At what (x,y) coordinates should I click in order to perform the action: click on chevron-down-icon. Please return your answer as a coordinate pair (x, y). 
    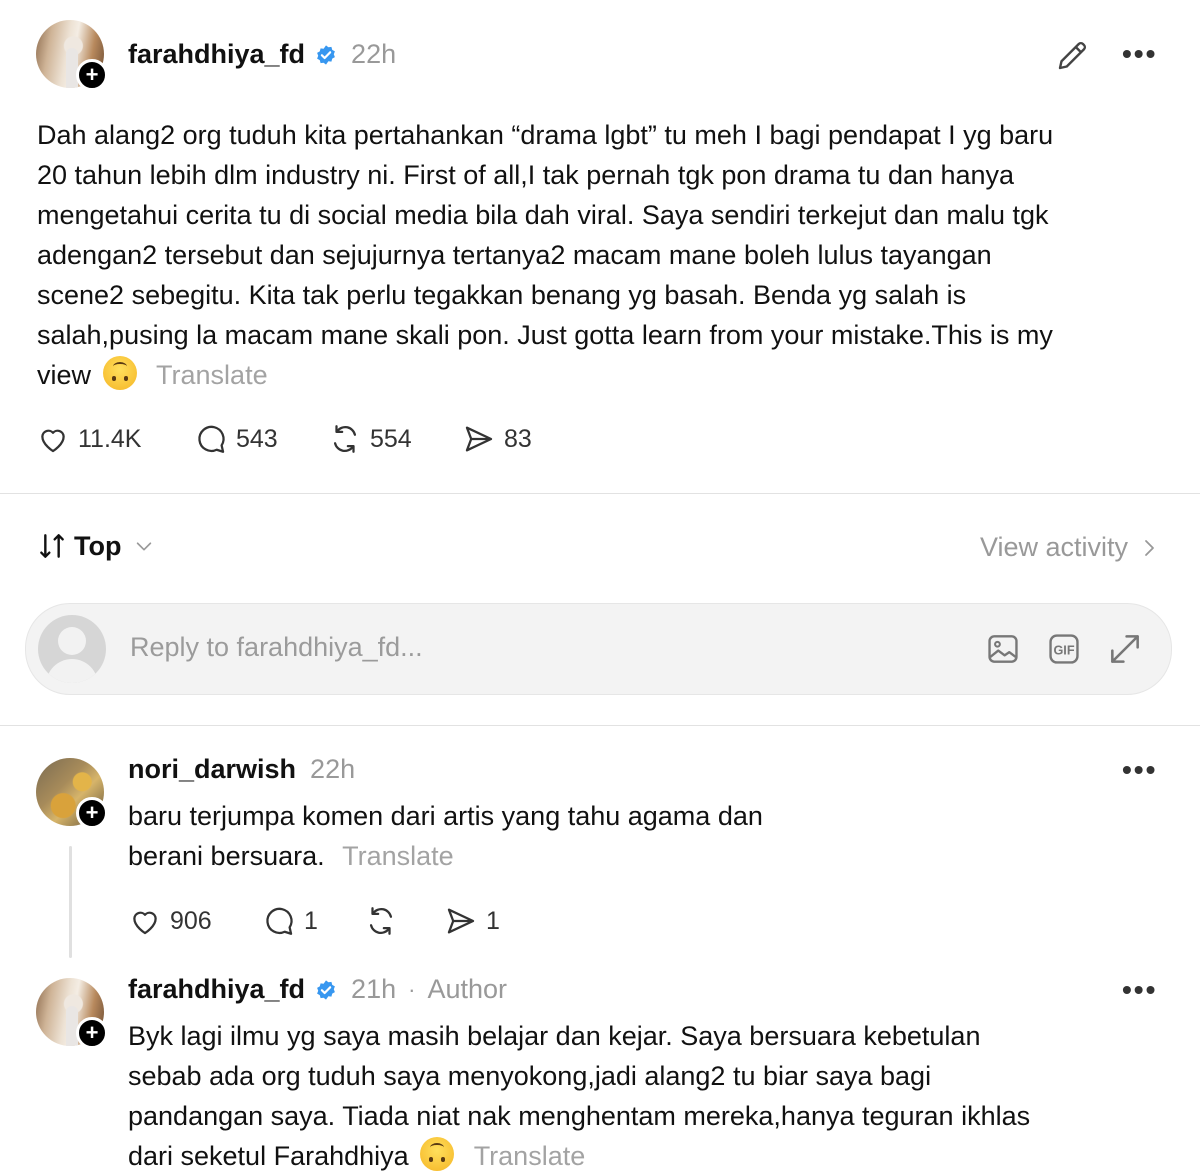
    Looking at the image, I should click on (144, 546).